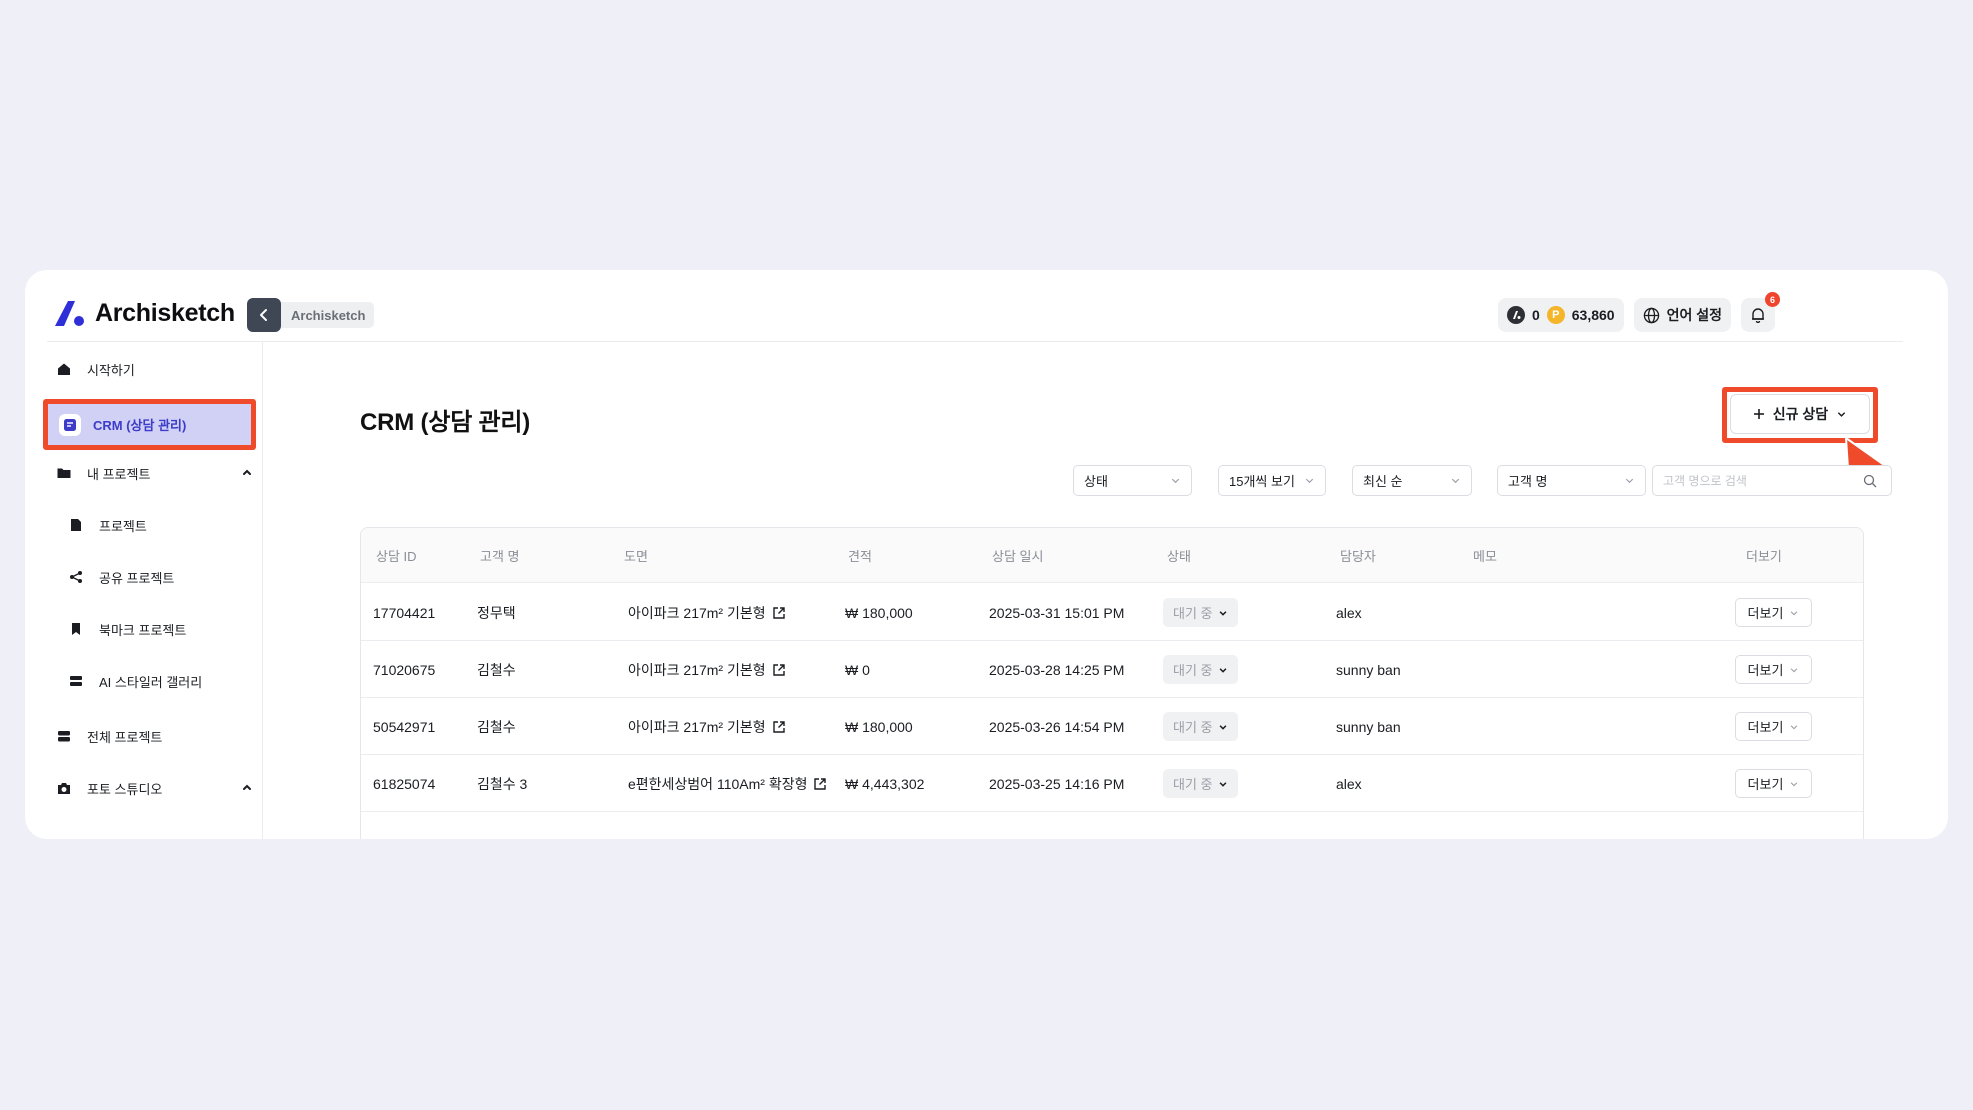 The height and width of the screenshot is (1110, 1973). I want to click on column-header-memo: 메모, so click(1485, 556).